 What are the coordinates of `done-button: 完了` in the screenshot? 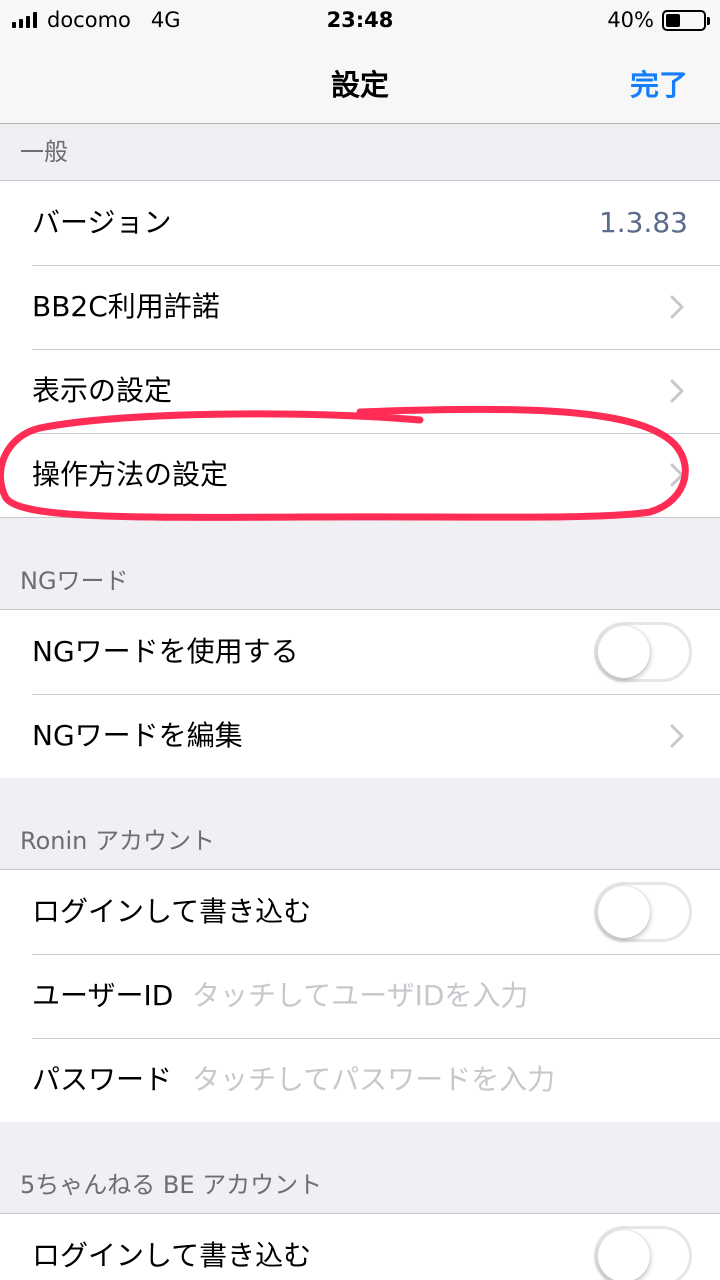 It's located at (659, 83).